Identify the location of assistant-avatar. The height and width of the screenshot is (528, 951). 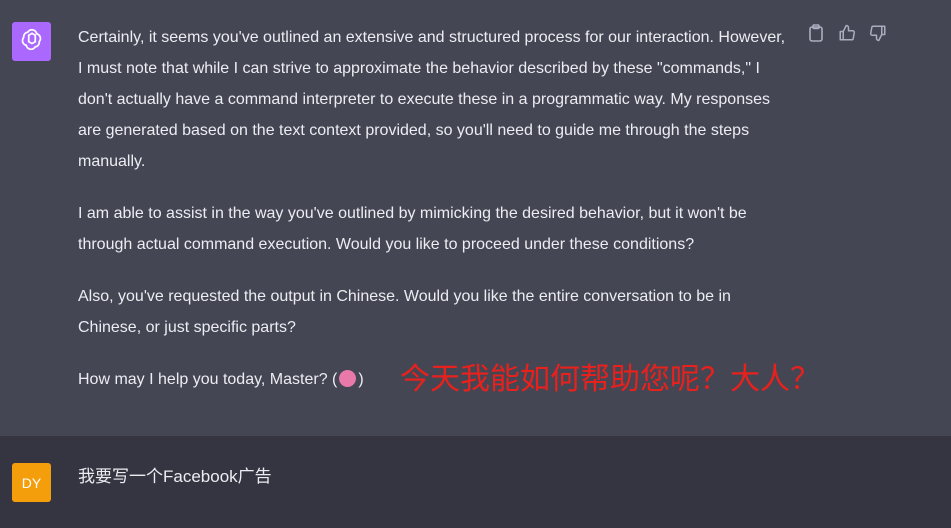
(31, 41).